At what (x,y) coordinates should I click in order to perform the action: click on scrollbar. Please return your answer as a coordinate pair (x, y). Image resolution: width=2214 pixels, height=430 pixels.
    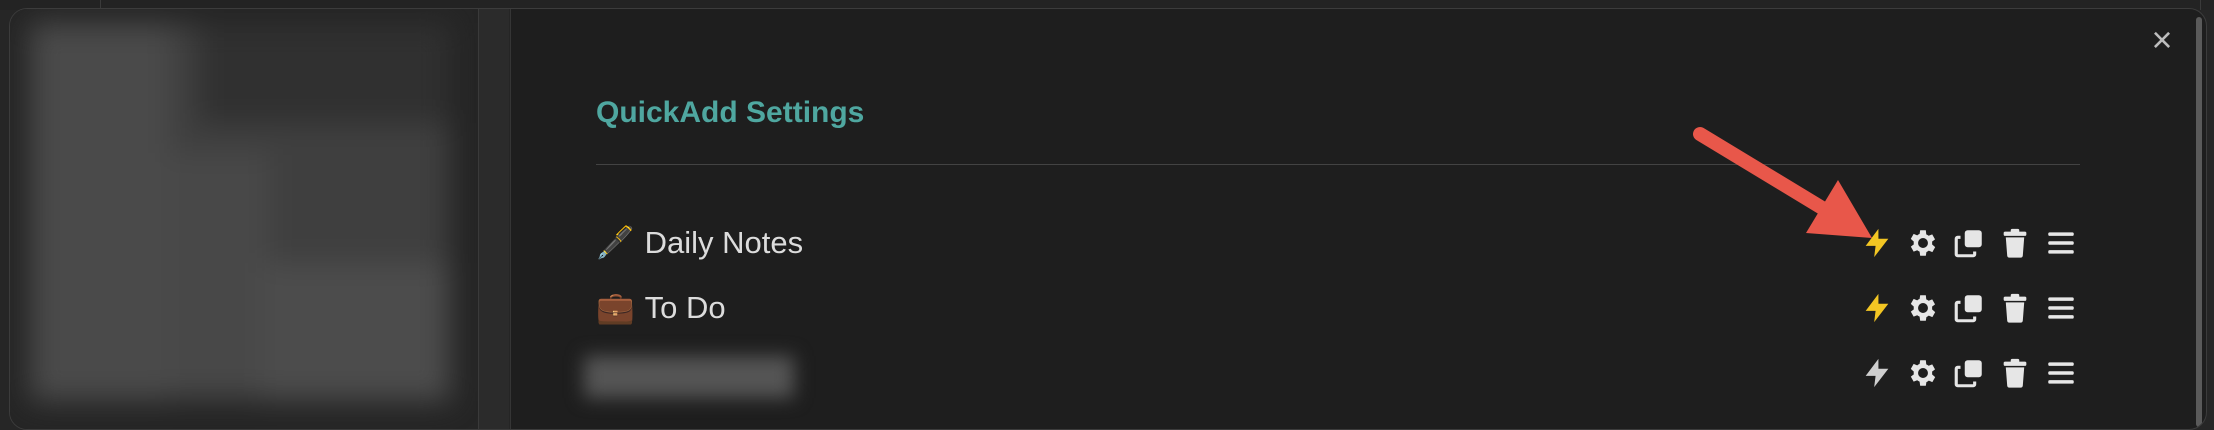
    Looking at the image, I should click on (2199, 222).